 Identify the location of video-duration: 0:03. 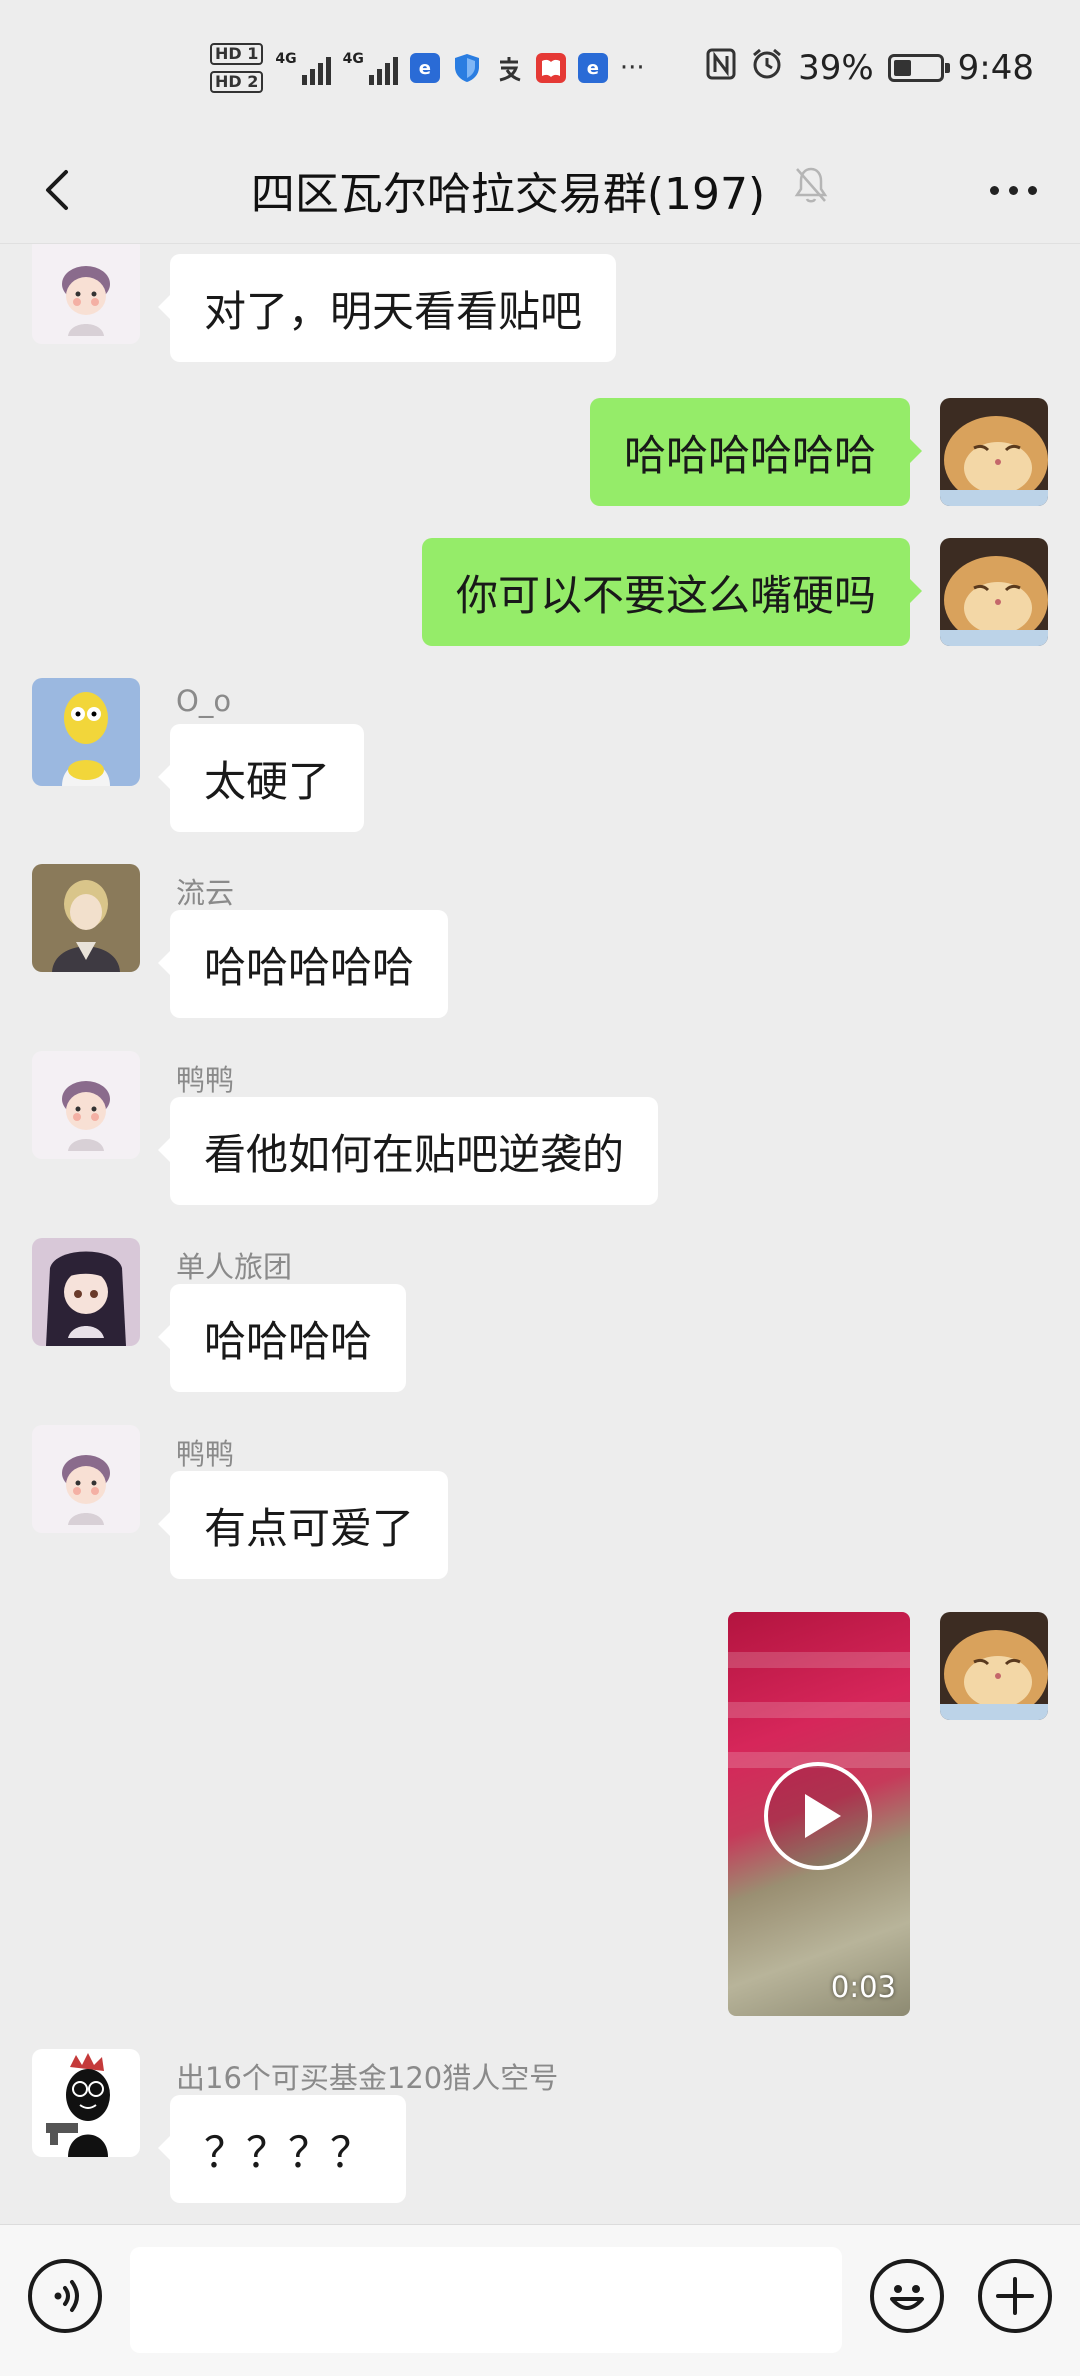
(863, 1987).